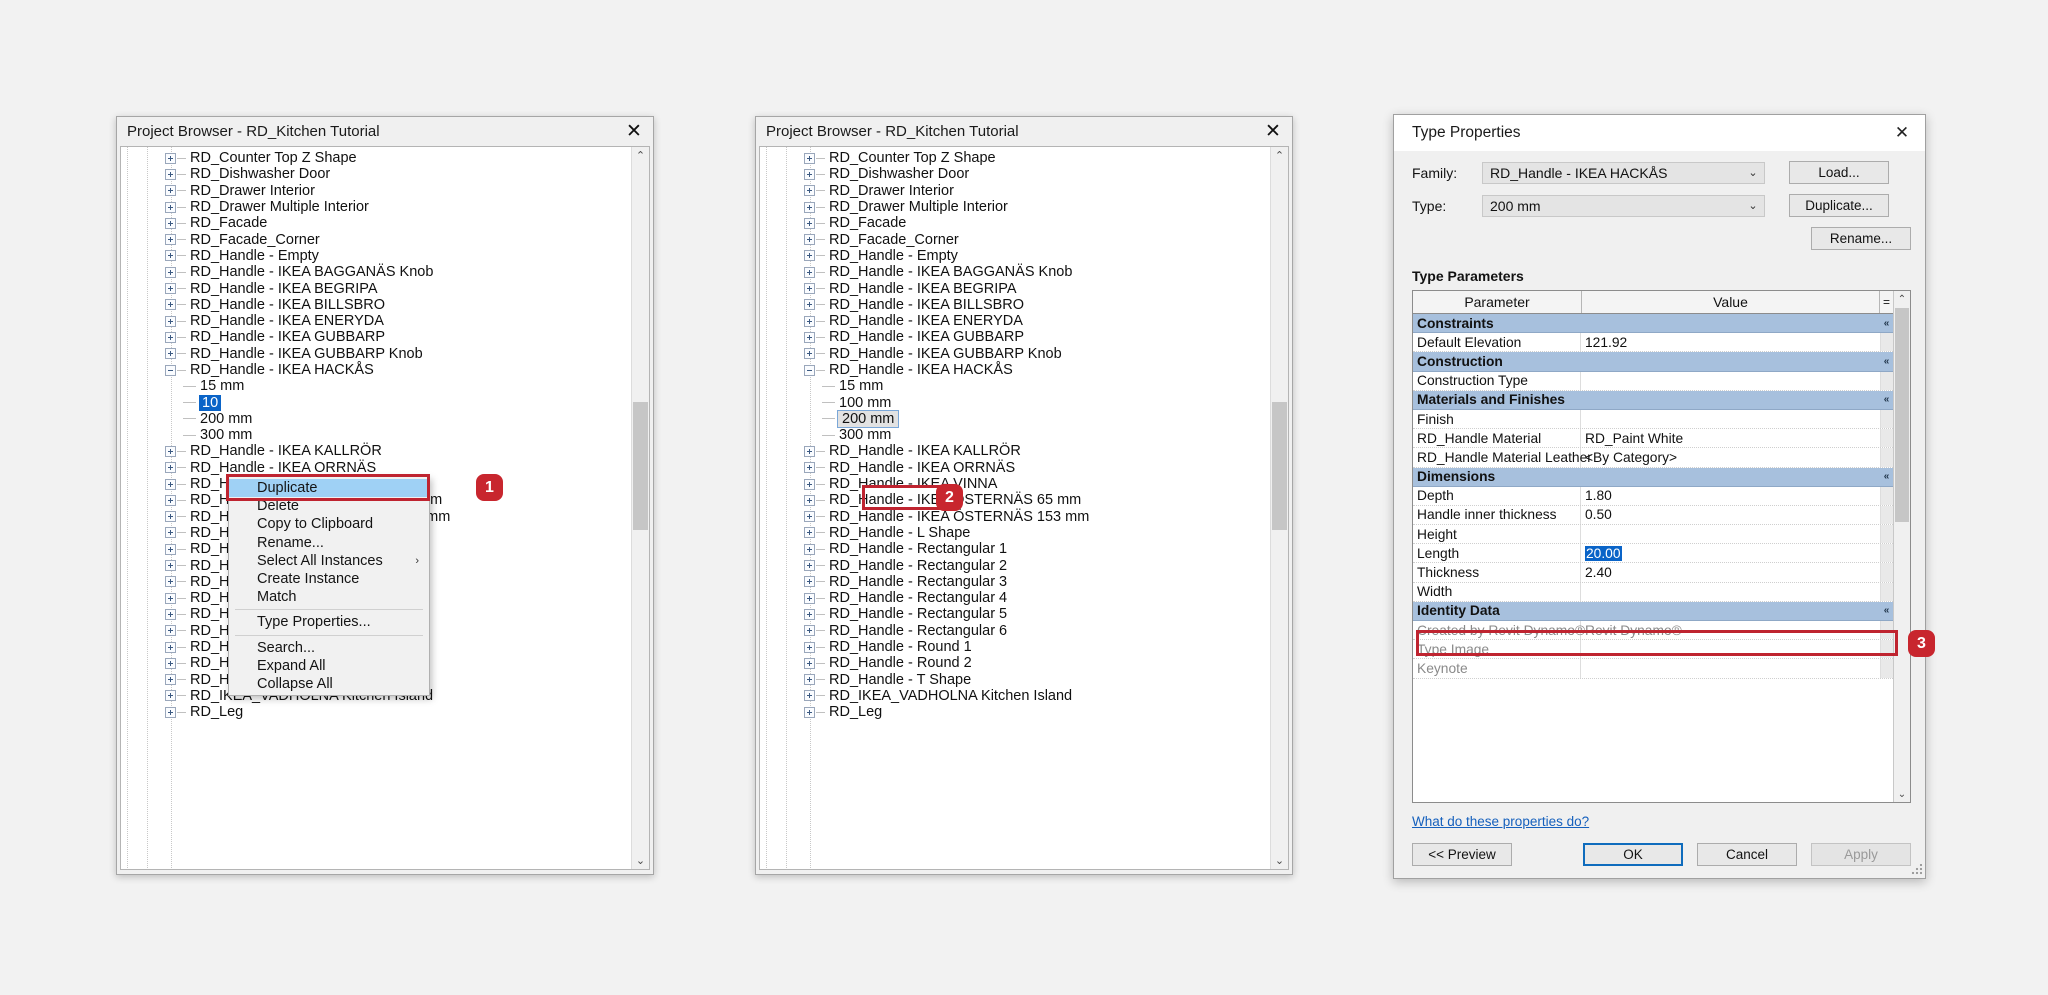  What do you see at coordinates (1015, 191) in the screenshot?
I see `tree-item: RD_Drawer Interior` at bounding box center [1015, 191].